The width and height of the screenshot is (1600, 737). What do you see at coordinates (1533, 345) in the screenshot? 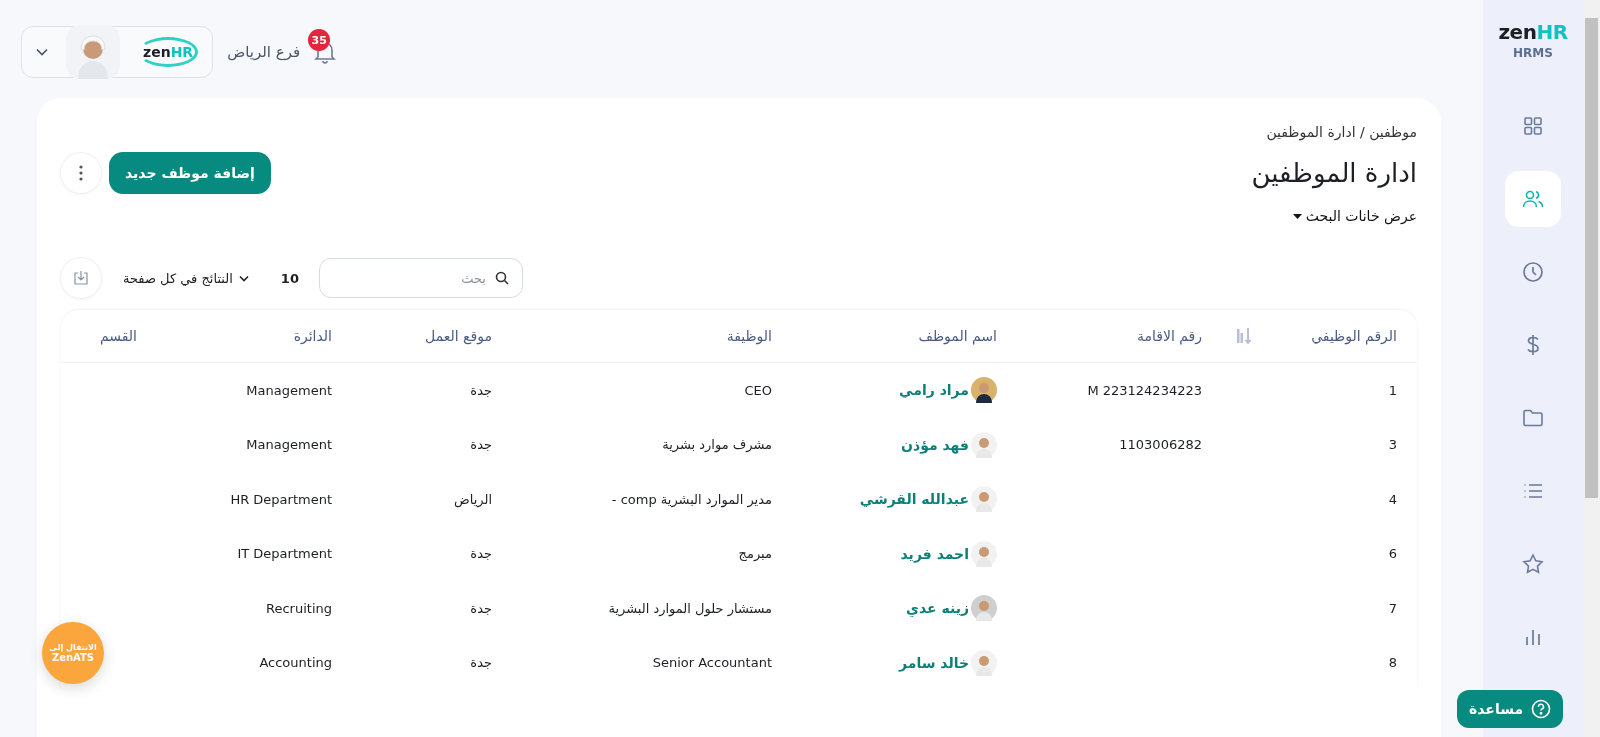
I see `dollar-icon` at bounding box center [1533, 345].